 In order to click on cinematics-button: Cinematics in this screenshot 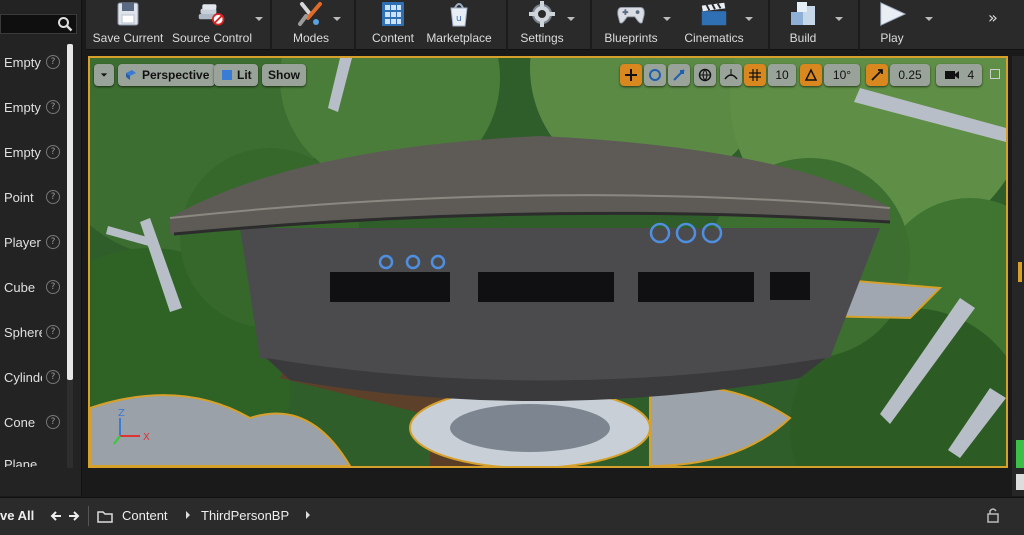, I will do `click(714, 25)`.